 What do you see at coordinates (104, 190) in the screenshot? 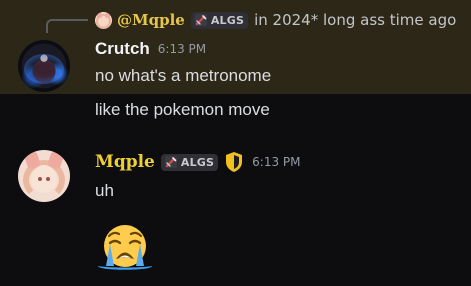
I see `message-text: uh` at bounding box center [104, 190].